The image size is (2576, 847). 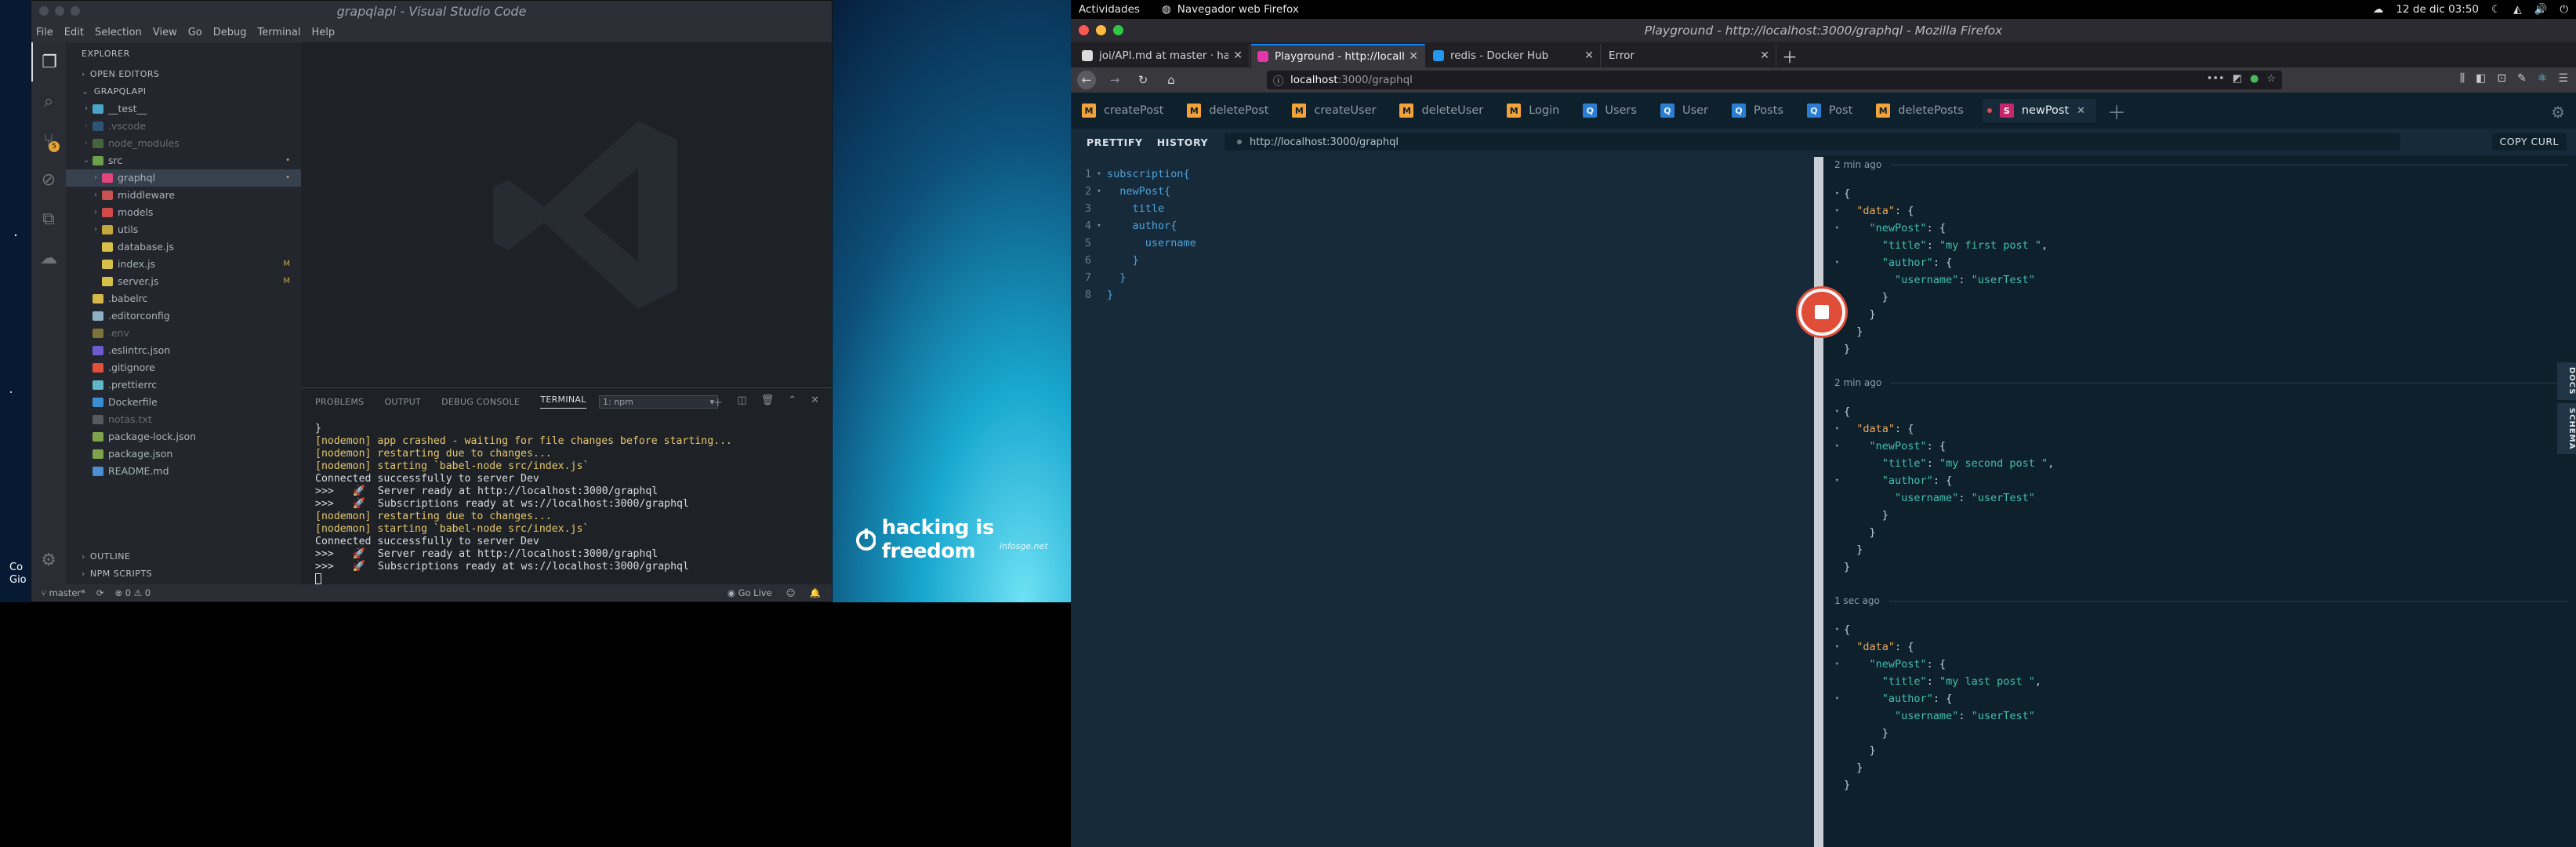 I want to click on reload-button: ↻, so click(x=1143, y=80).